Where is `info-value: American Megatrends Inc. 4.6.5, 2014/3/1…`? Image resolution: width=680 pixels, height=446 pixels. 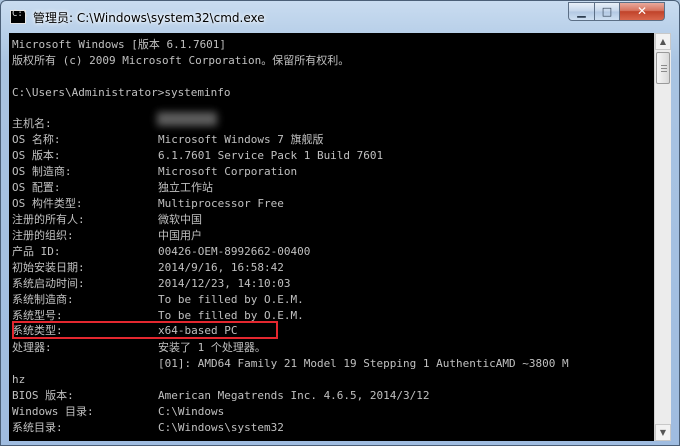
info-value: American Megatrends Inc. 4.6.5, 2014/3/1… is located at coordinates (294, 395).